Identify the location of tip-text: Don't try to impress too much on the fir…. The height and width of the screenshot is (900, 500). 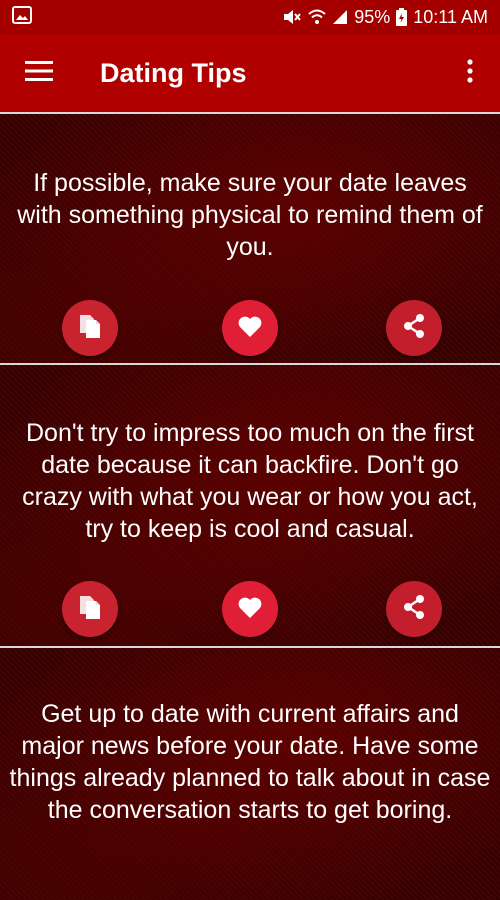
(250, 481).